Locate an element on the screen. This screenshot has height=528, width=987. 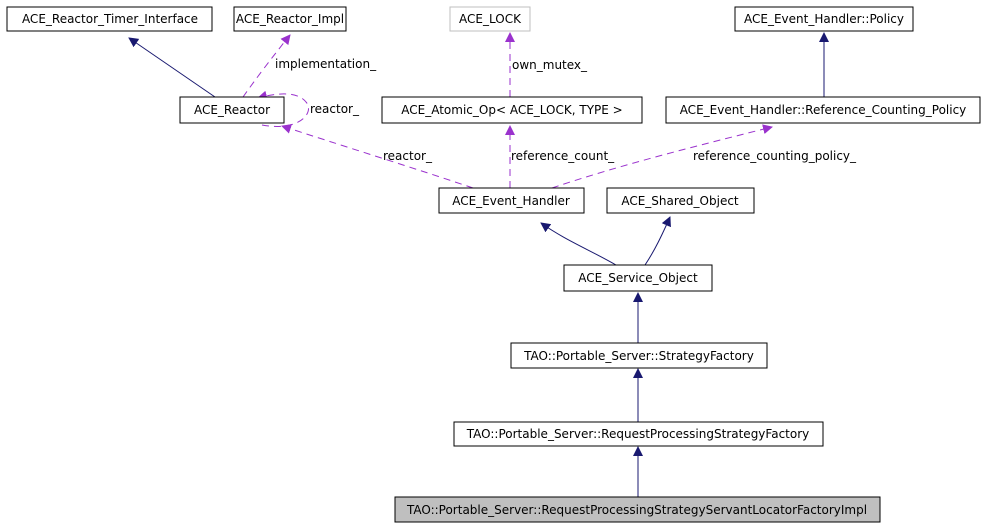
node-ace-event-handler-policy: ACE_Event_Handler::Policy is located at coordinates (824, 19).